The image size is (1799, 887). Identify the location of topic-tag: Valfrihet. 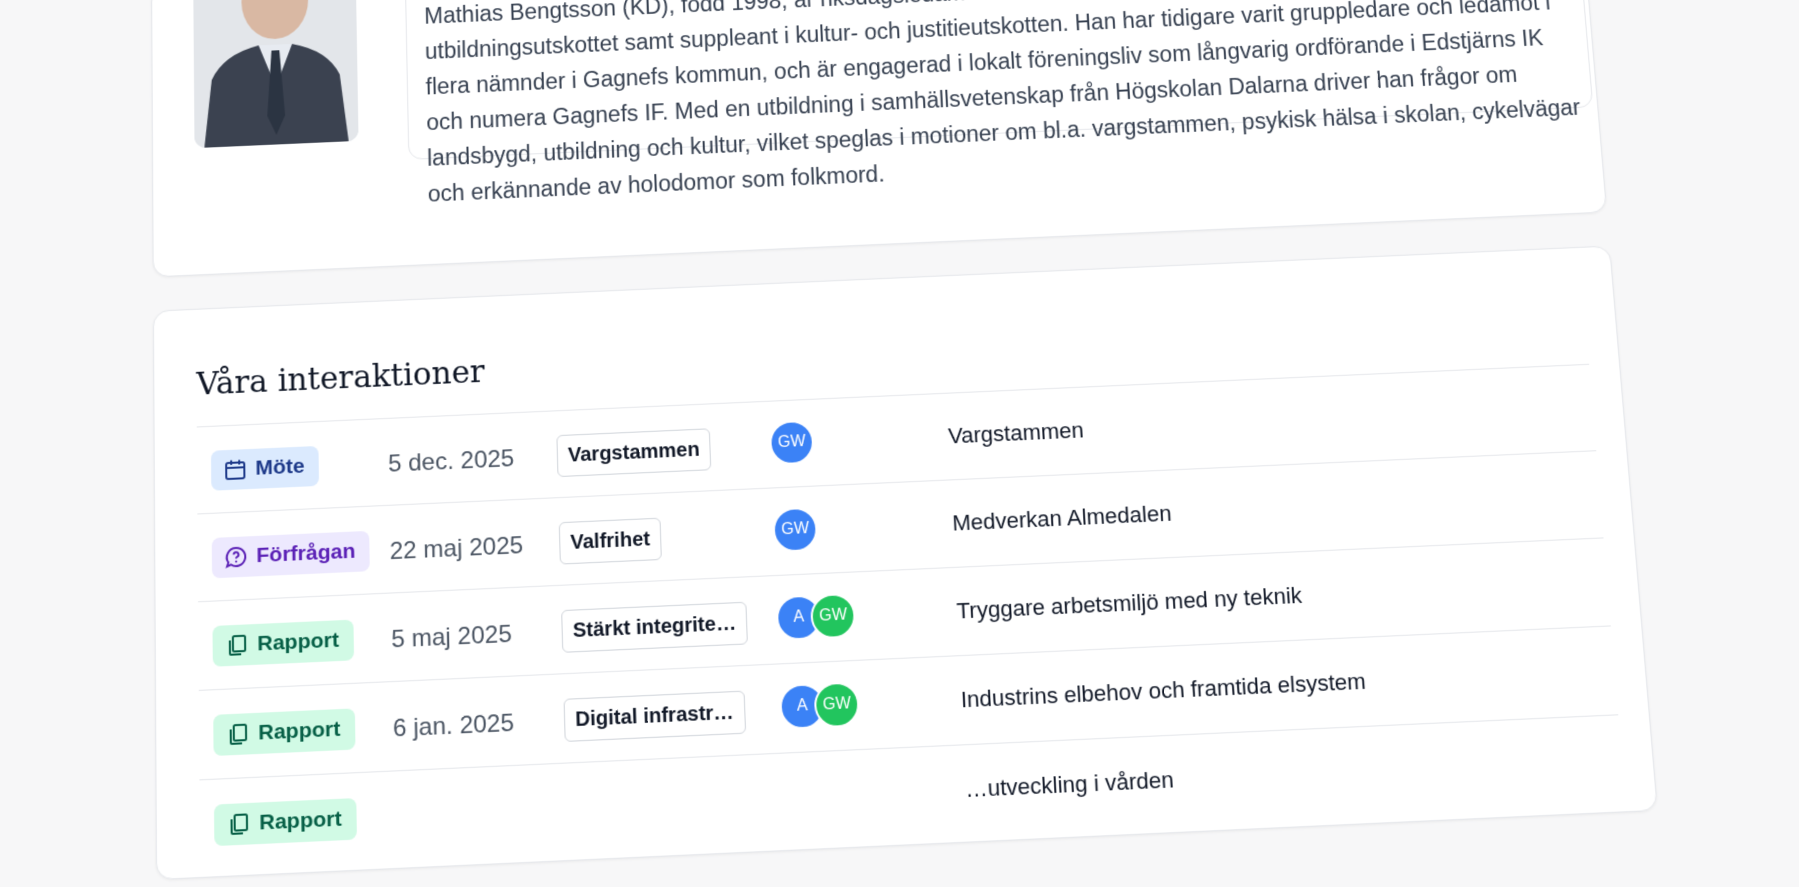
(610, 541).